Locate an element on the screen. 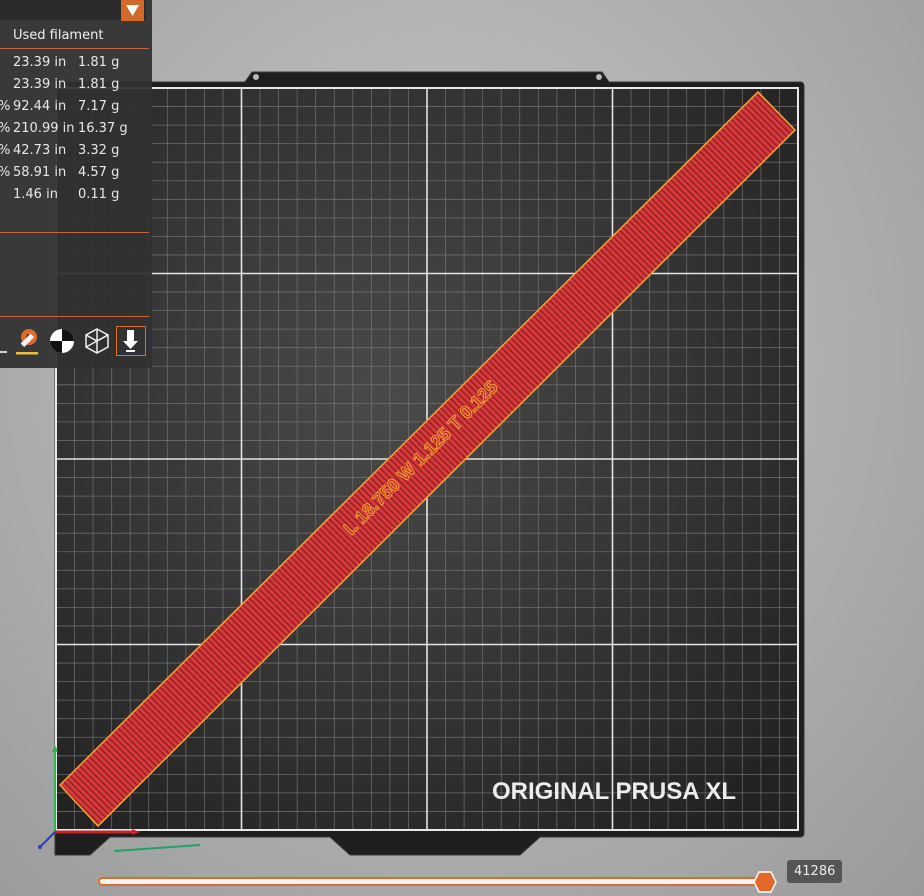  row-length: 210.99 in is located at coordinates (44, 128).